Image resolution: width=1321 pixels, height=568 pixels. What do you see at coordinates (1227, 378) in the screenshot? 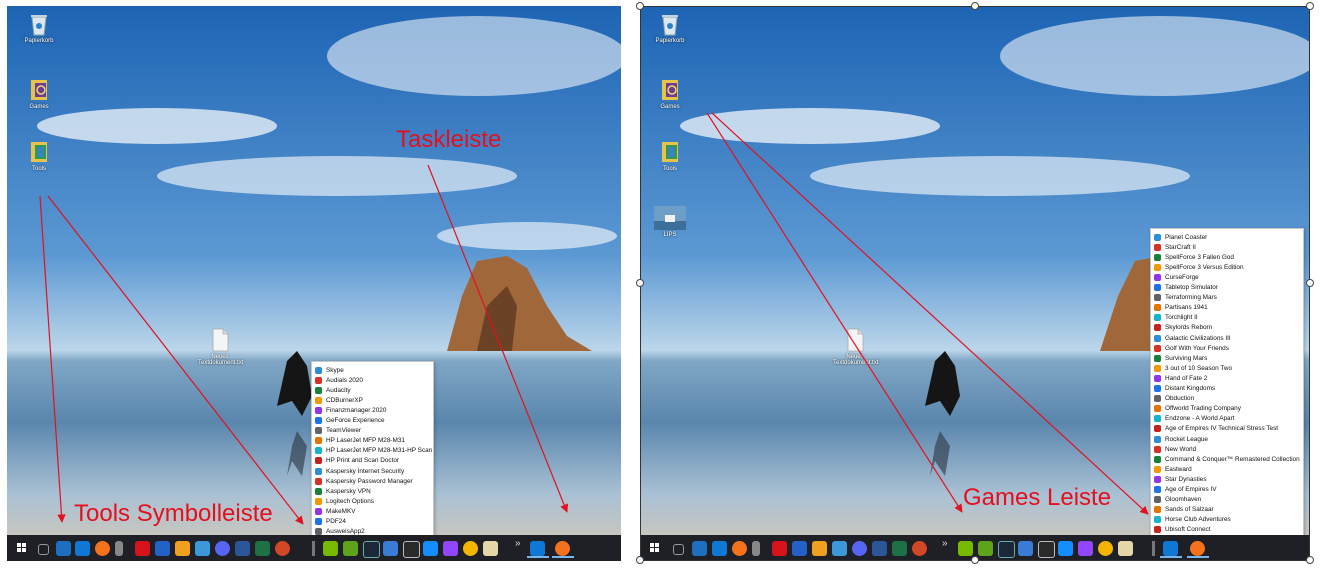
I see `menu-item: Hand of Fate 2` at bounding box center [1227, 378].